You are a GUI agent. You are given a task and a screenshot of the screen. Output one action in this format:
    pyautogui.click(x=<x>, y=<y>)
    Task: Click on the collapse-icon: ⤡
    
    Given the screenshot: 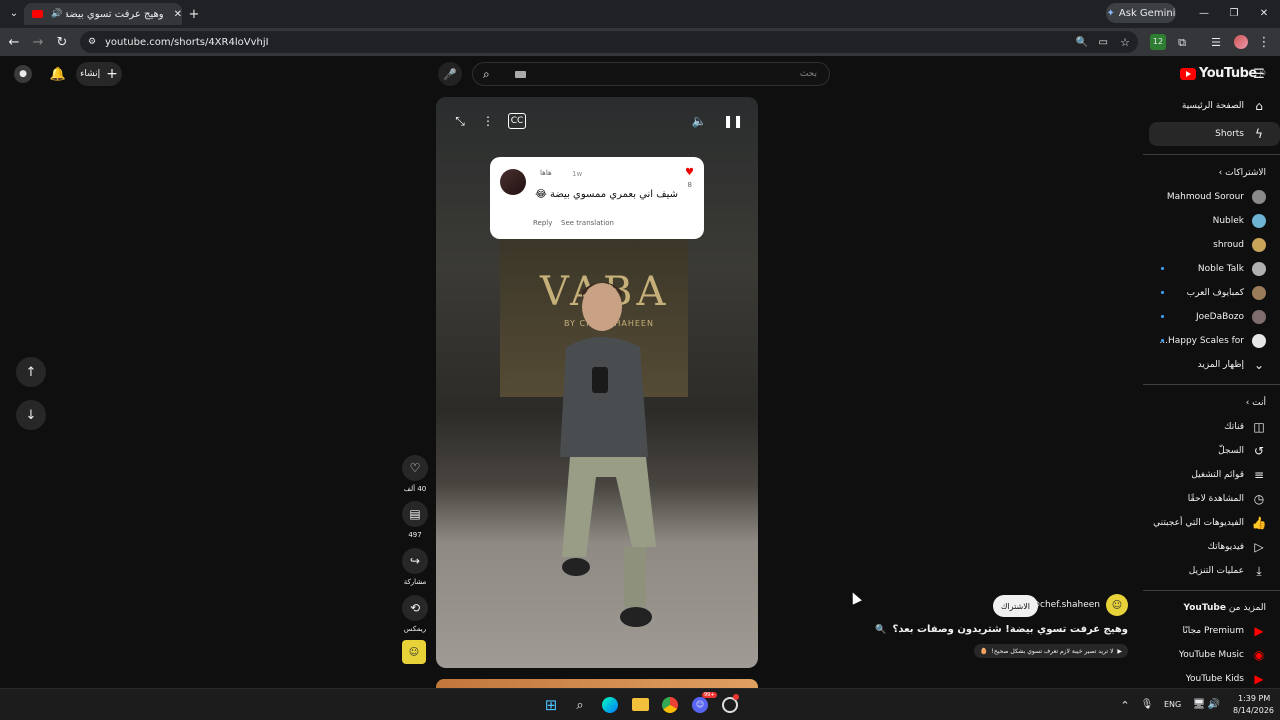 What is the action you would take?
    pyautogui.click(x=460, y=121)
    